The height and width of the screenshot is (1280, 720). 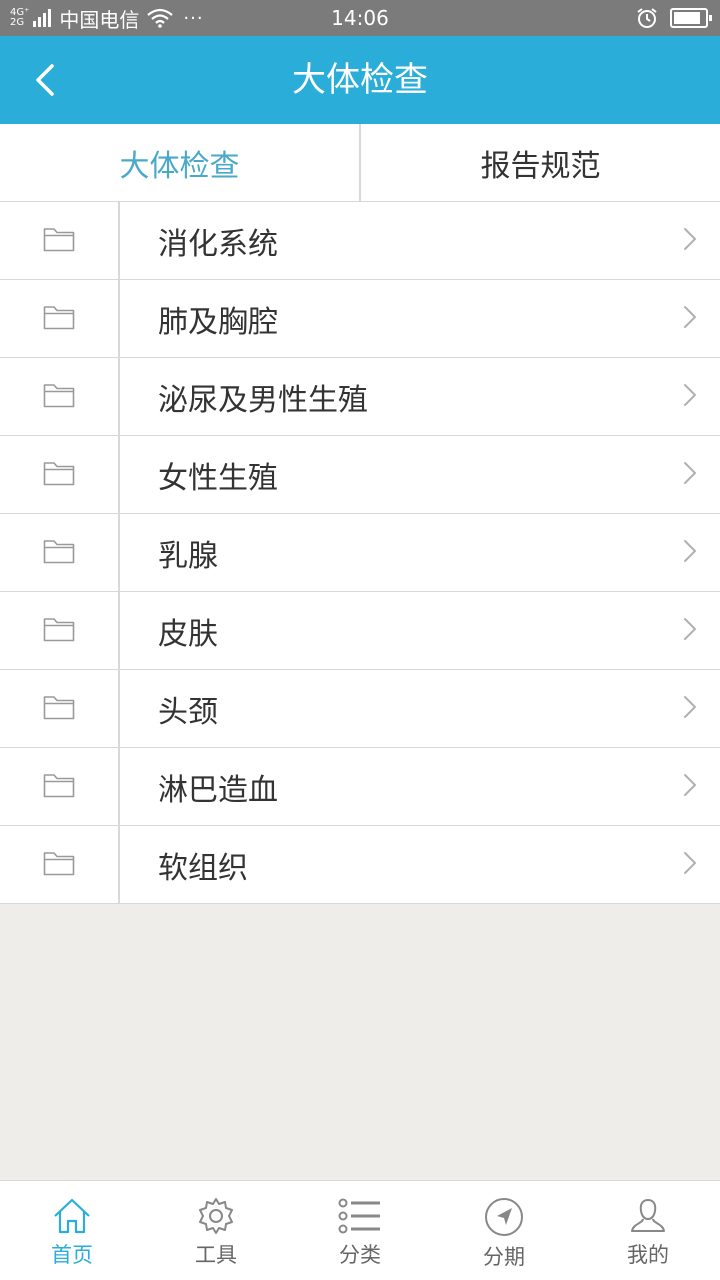 I want to click on nav-label: 分类, so click(x=360, y=1255).